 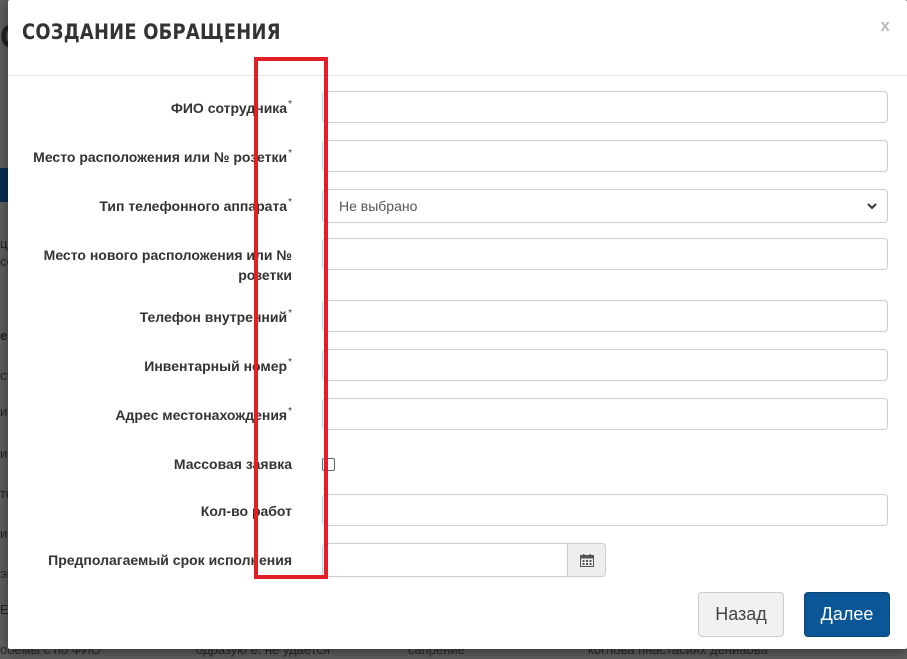 I want to click on field-label: Тип телефонного аппарата*, so click(x=157, y=206).